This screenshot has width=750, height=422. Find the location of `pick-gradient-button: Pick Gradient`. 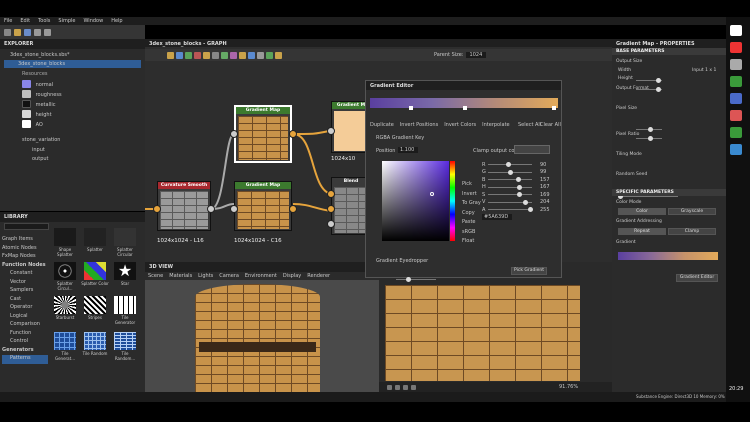

pick-gradient-button: Pick Gradient is located at coordinates (529, 271).